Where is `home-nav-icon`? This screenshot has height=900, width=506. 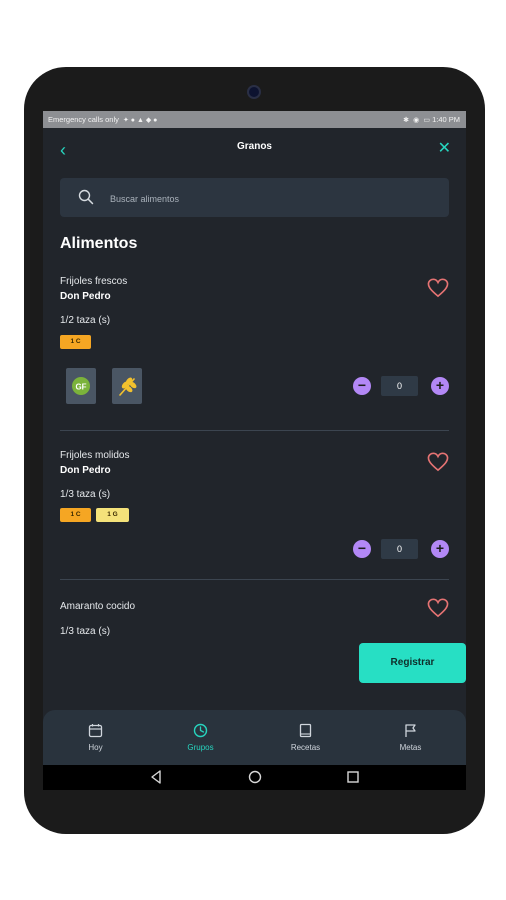
home-nav-icon is located at coordinates (255, 777).